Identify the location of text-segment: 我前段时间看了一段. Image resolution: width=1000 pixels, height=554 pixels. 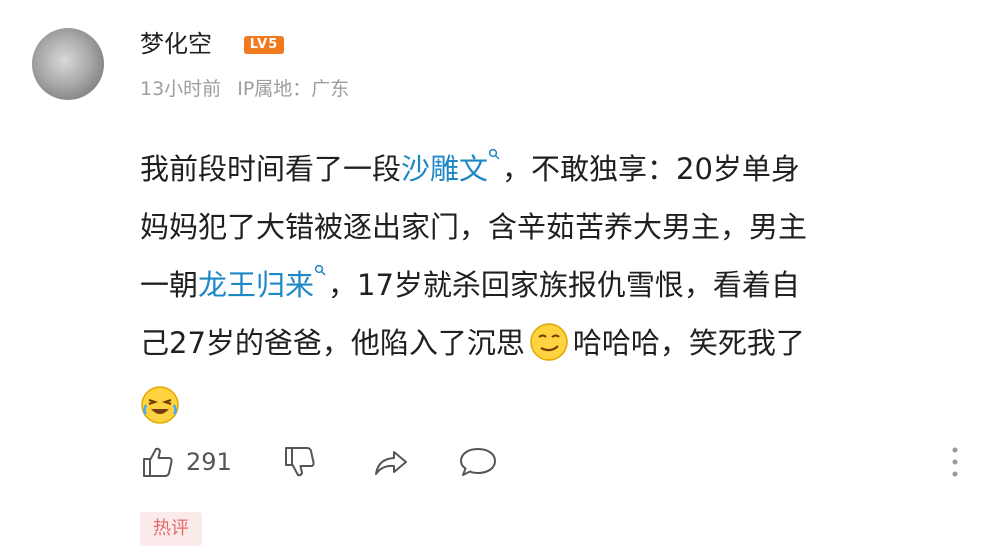
(271, 169).